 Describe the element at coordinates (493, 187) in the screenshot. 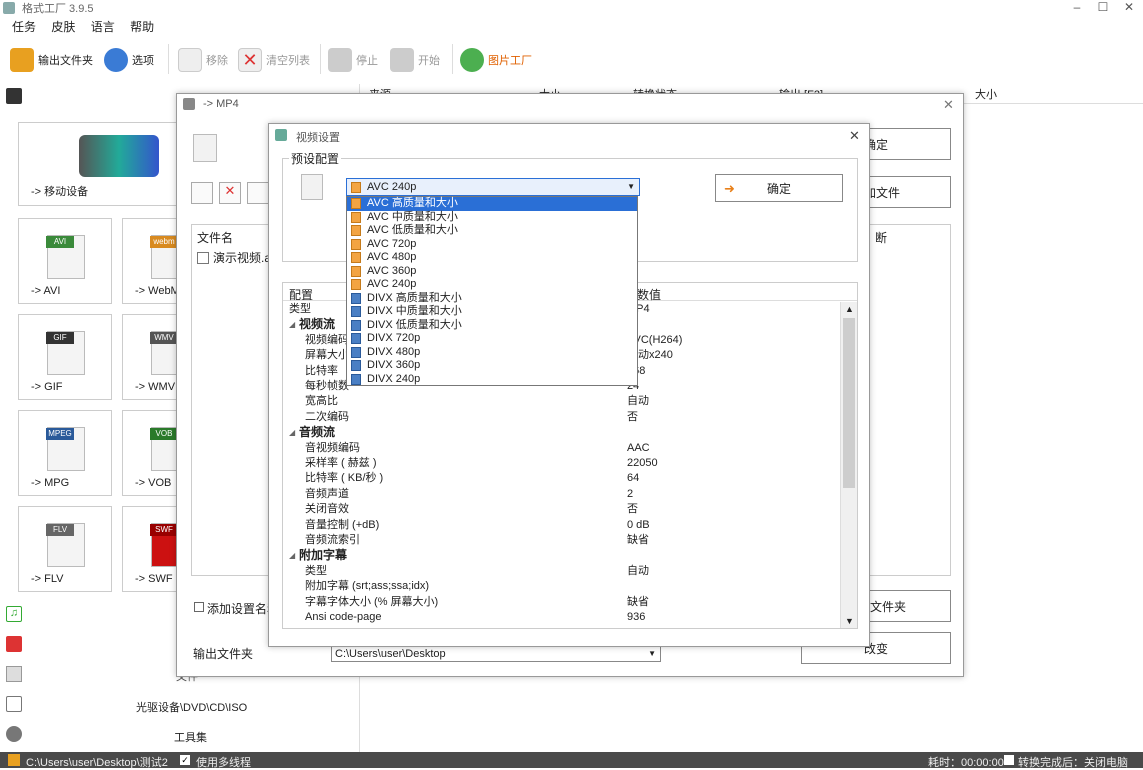

I see `preset-select: AVC 240p ▼` at that location.